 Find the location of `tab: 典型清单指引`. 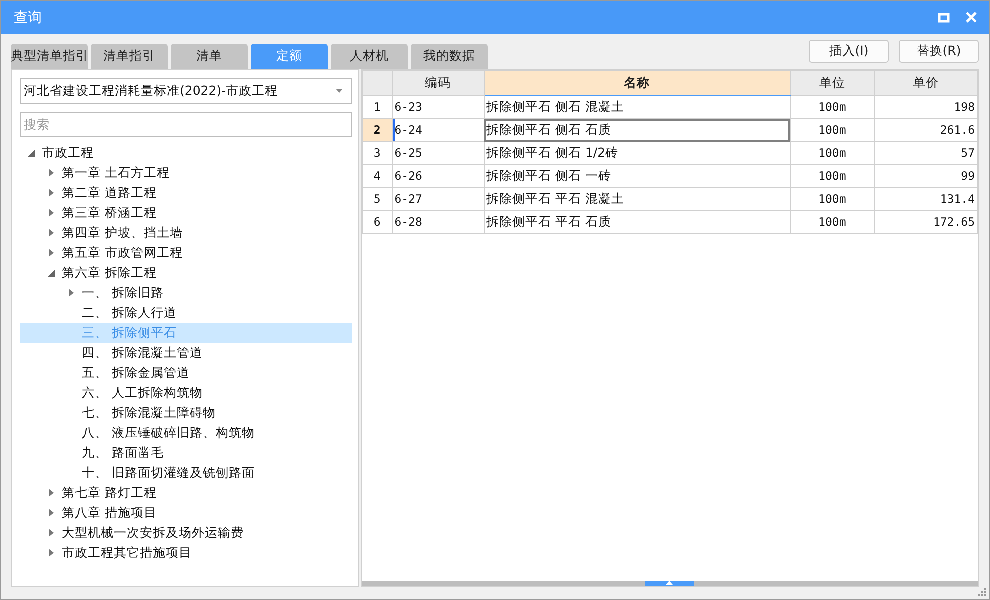

tab: 典型清单指引 is located at coordinates (49, 56).